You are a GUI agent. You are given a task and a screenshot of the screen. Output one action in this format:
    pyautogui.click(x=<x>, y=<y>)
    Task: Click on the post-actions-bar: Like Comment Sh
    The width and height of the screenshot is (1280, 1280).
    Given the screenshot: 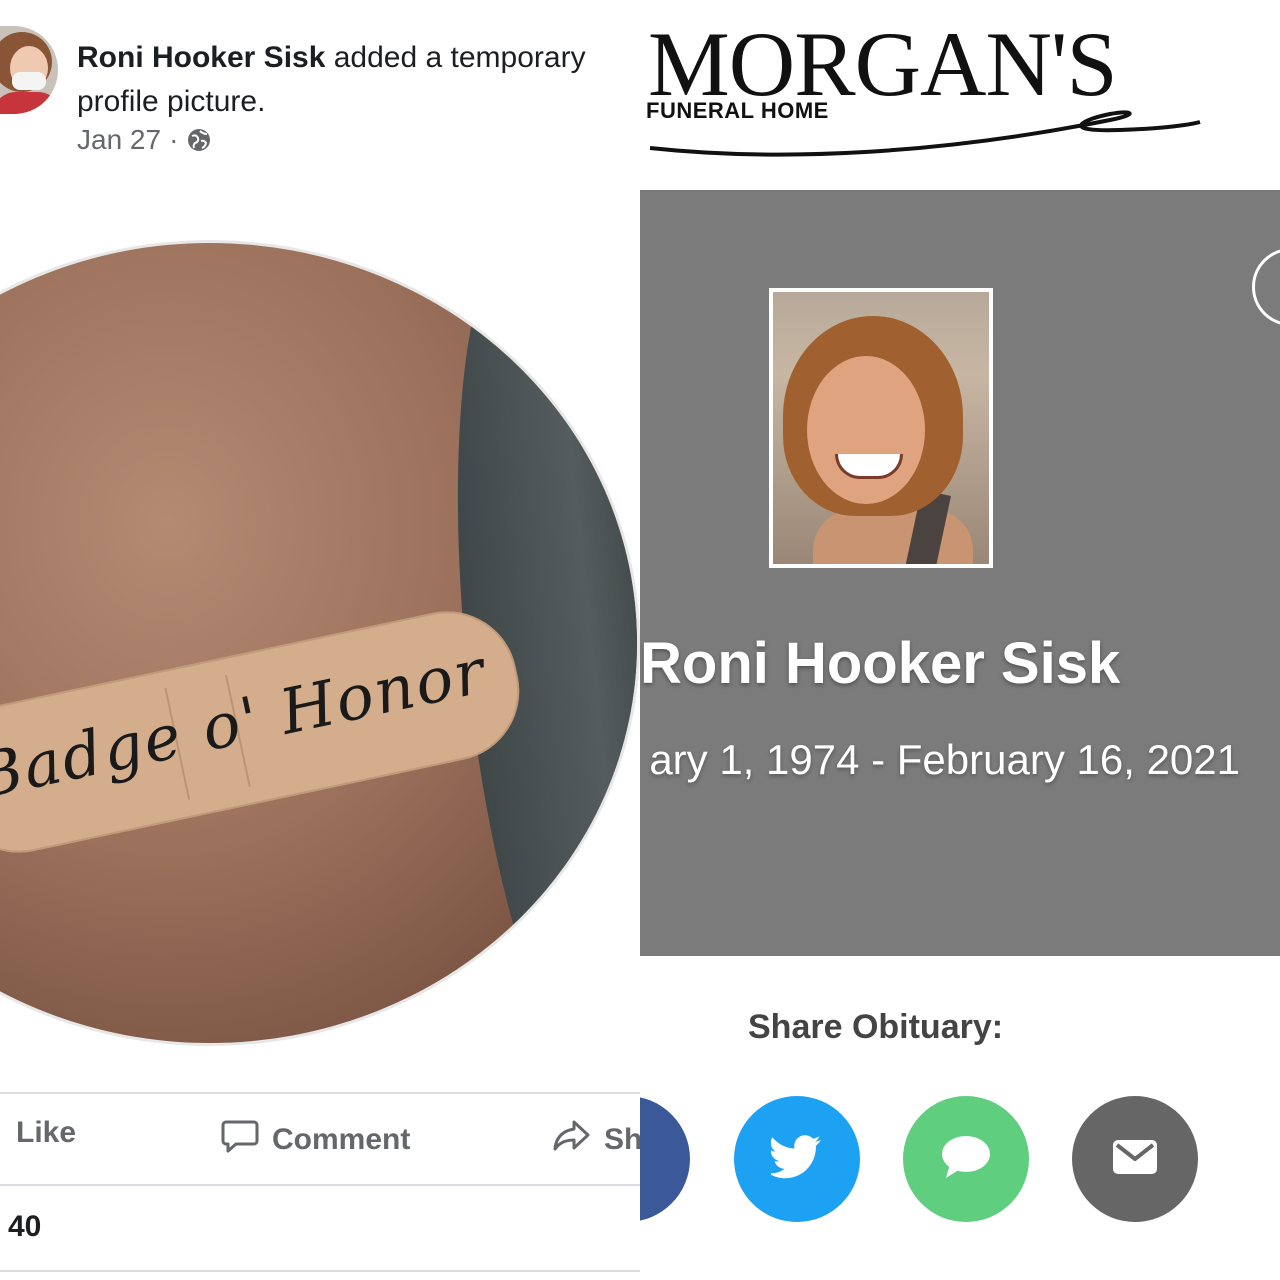 What is the action you would take?
    pyautogui.click(x=320, y=1139)
    